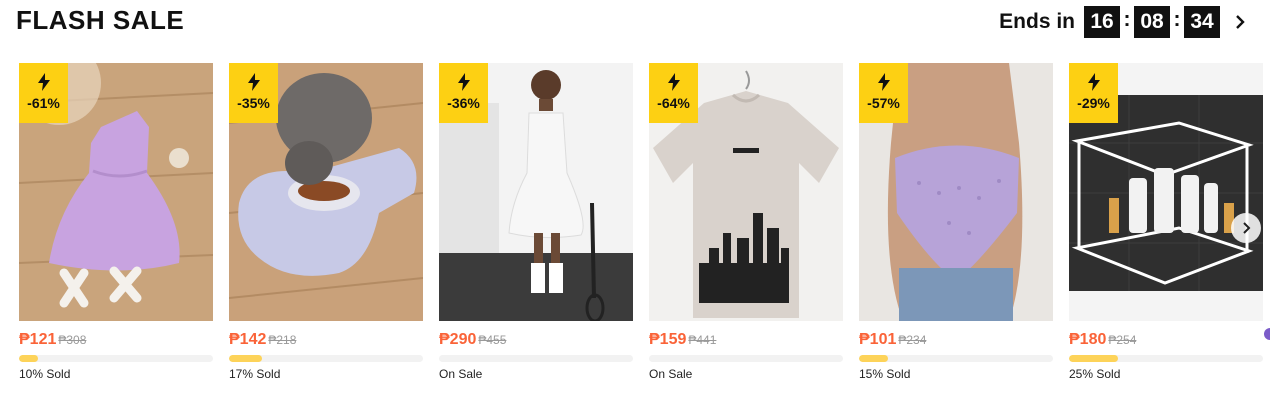 Image resolution: width=1270 pixels, height=402 pixels. I want to click on product-card: -35% ₱142 ₱218 17% Sold, so click(326, 232).